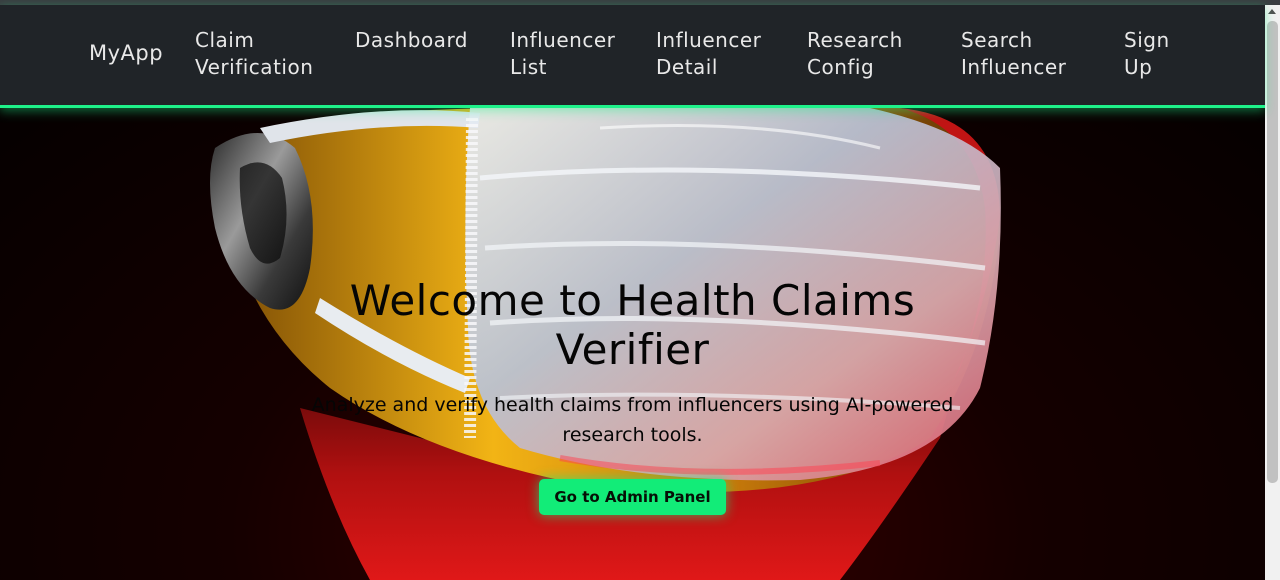 The image size is (1280, 580). What do you see at coordinates (225, 40) in the screenshot?
I see `nav-link-claim-verification-line1: Claim` at bounding box center [225, 40].